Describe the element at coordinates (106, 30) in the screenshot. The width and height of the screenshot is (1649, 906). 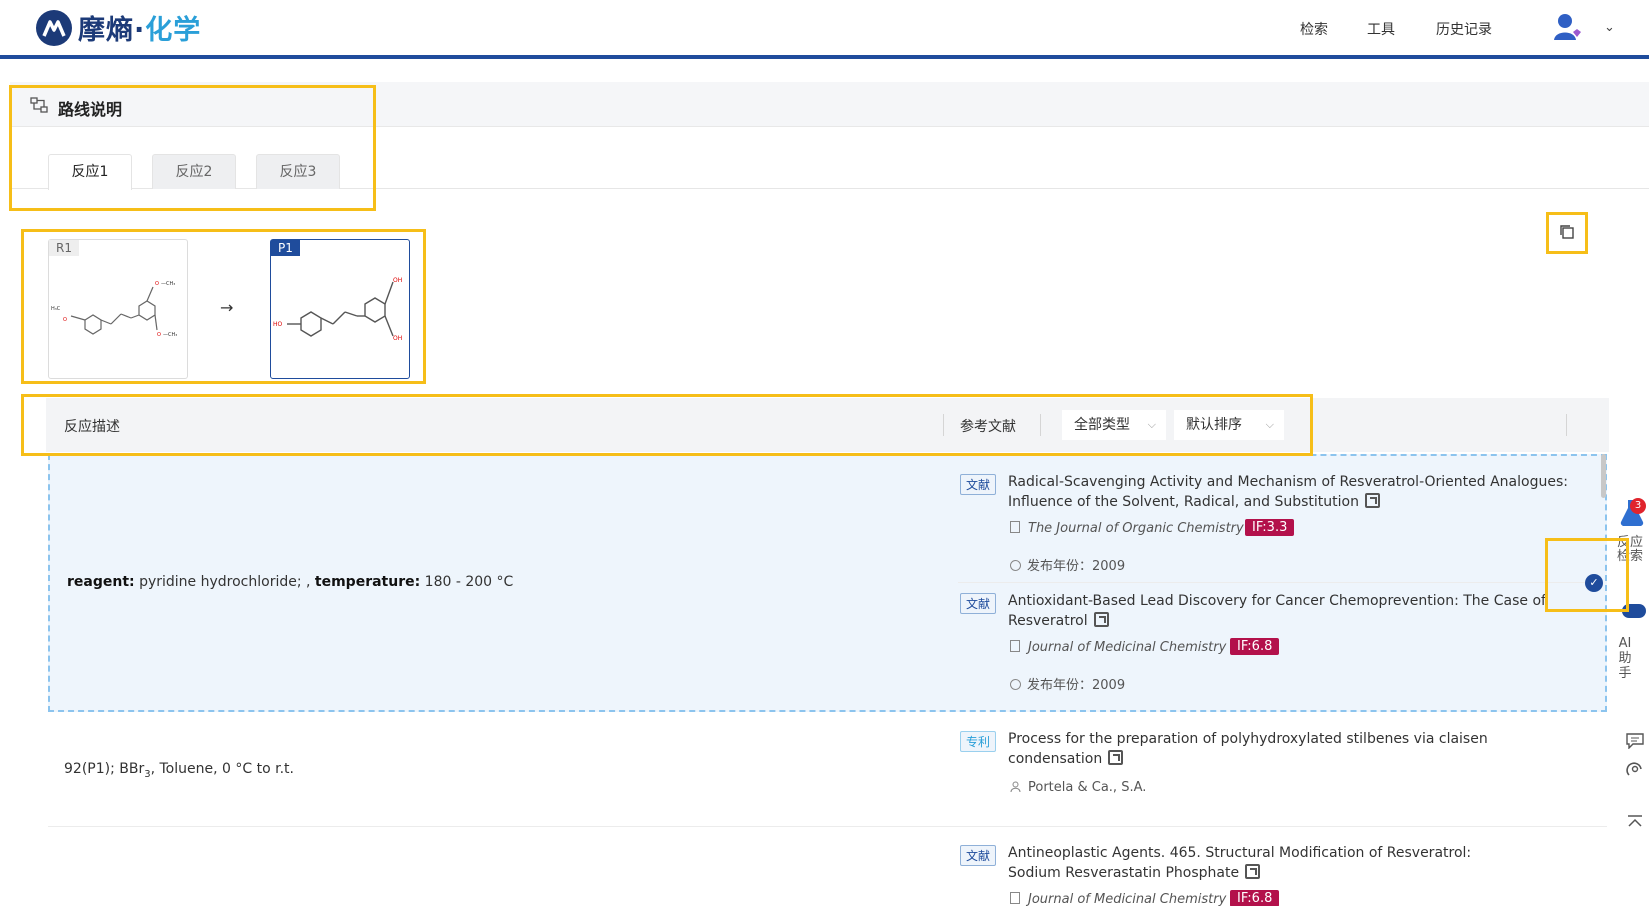
I see `brand-name-part1: 摩熵` at that location.